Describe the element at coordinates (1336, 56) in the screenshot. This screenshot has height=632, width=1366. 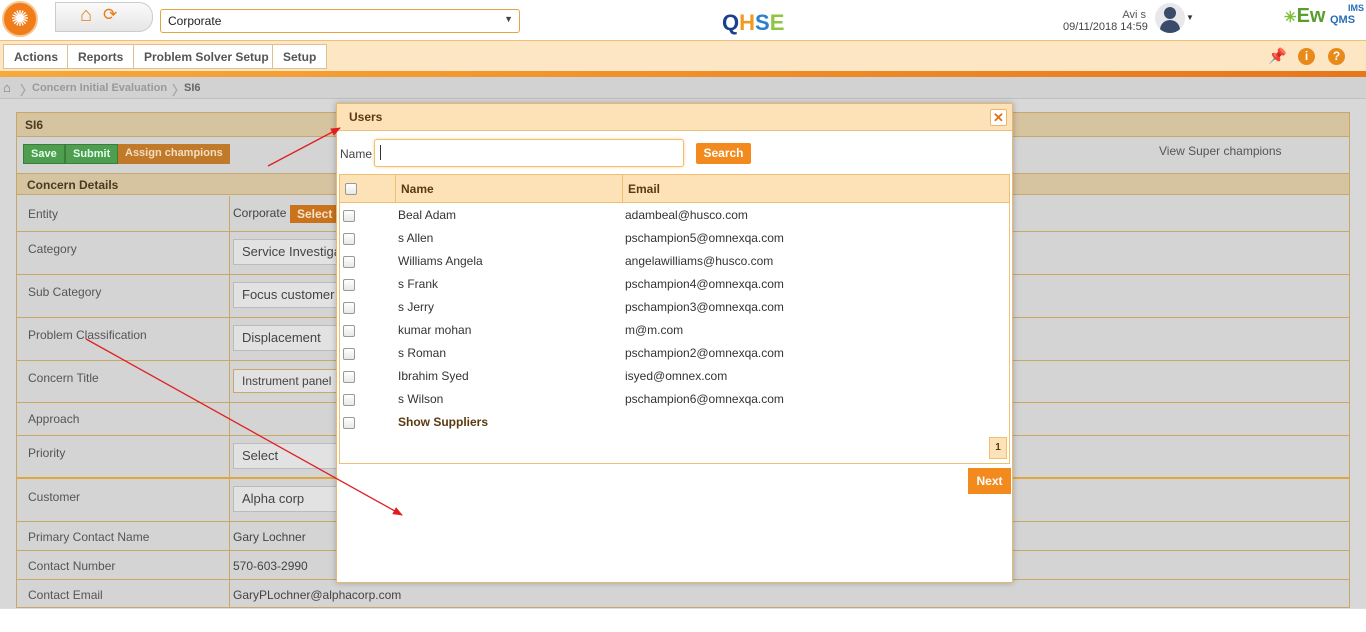
I see `help-icon: ?` at that location.